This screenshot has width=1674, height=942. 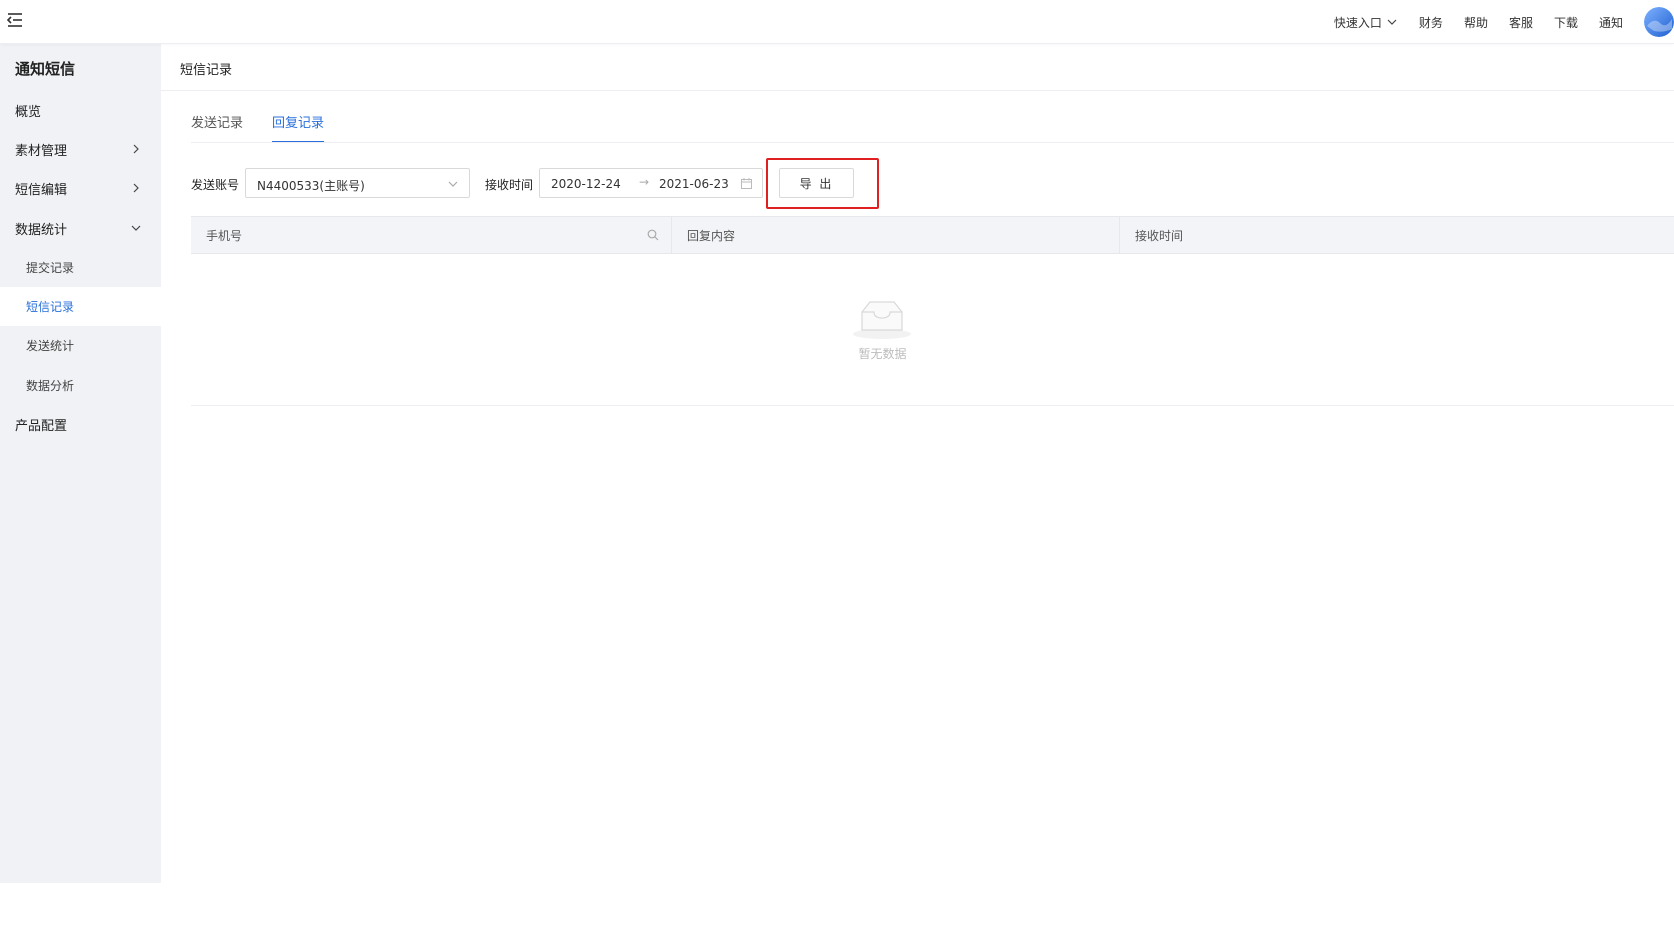 What do you see at coordinates (206, 70) in the screenshot?
I see `breadcrumb: 短信记录` at bounding box center [206, 70].